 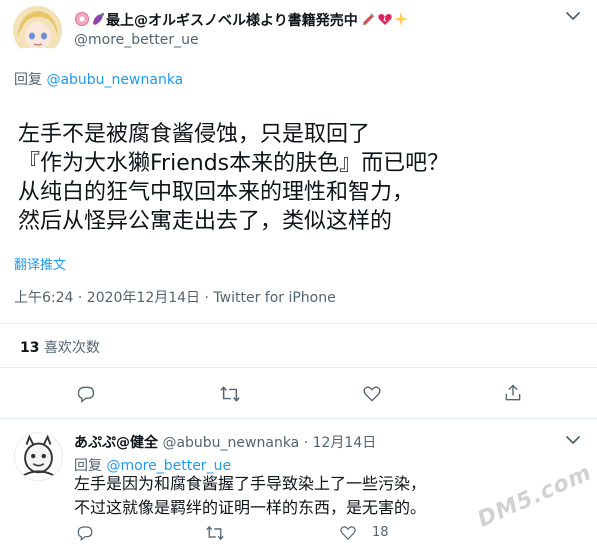 I want to click on eggplant-emoji-icon, so click(x=98, y=21).